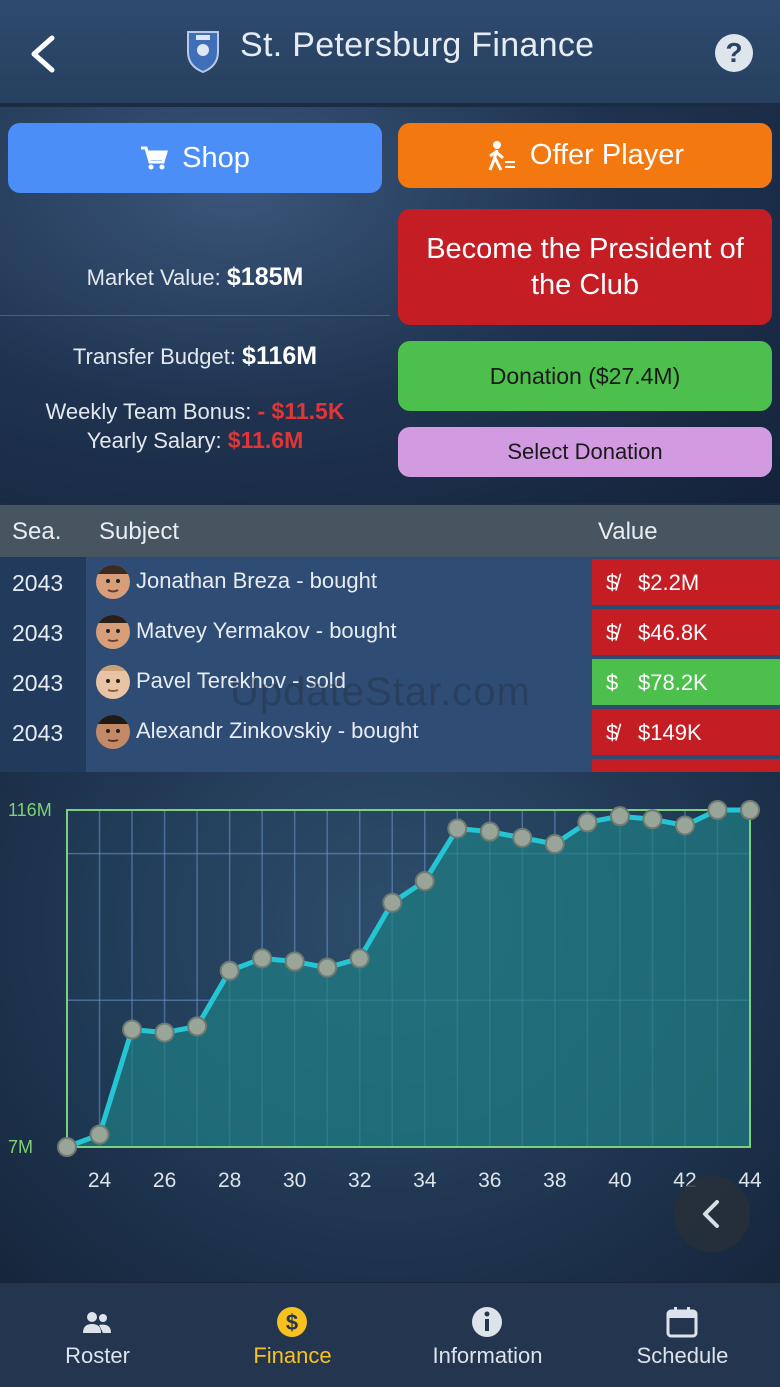 The width and height of the screenshot is (780, 1387). What do you see at coordinates (164, 1180) in the screenshot?
I see `x-tick-label: 26` at bounding box center [164, 1180].